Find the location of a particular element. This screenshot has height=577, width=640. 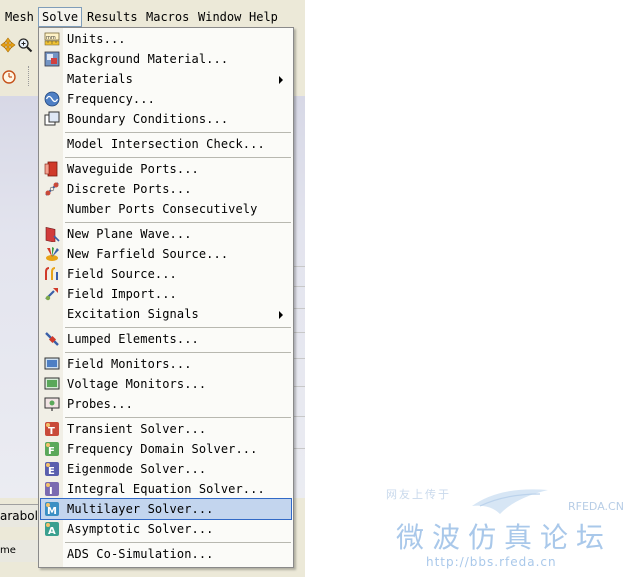

svg-text: I is located at coordinates (51, 491).